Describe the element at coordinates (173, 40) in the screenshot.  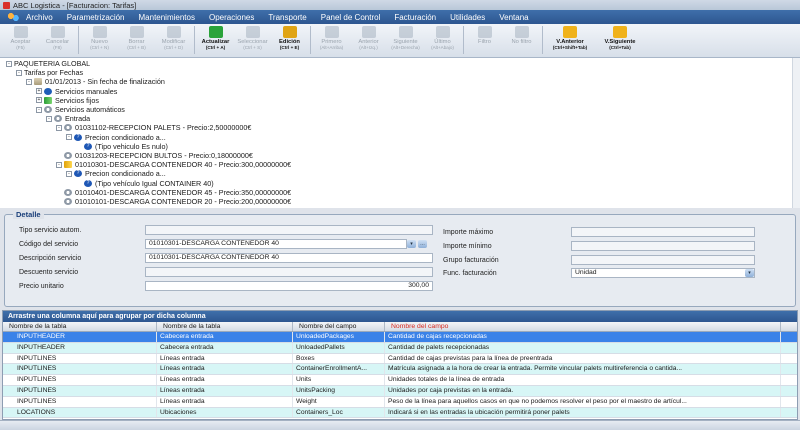
I see `toolbar-modificar-button: Modificar (Ctrl + D)` at that location.